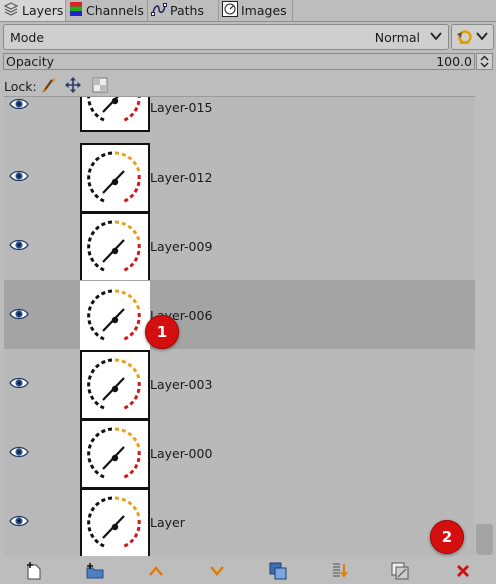  What do you see at coordinates (162, 332) in the screenshot?
I see `annotation-badge: 1` at bounding box center [162, 332].